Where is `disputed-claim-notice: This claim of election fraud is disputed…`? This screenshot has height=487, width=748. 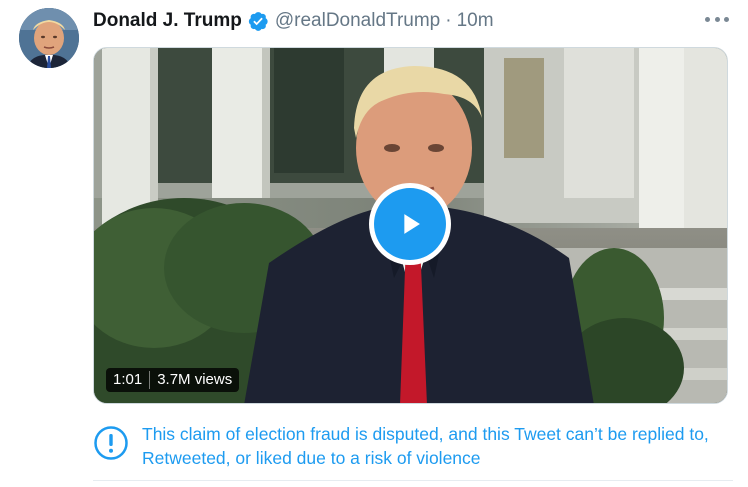 disputed-claim-notice: This claim of election fraud is disputed… is located at coordinates (413, 447).